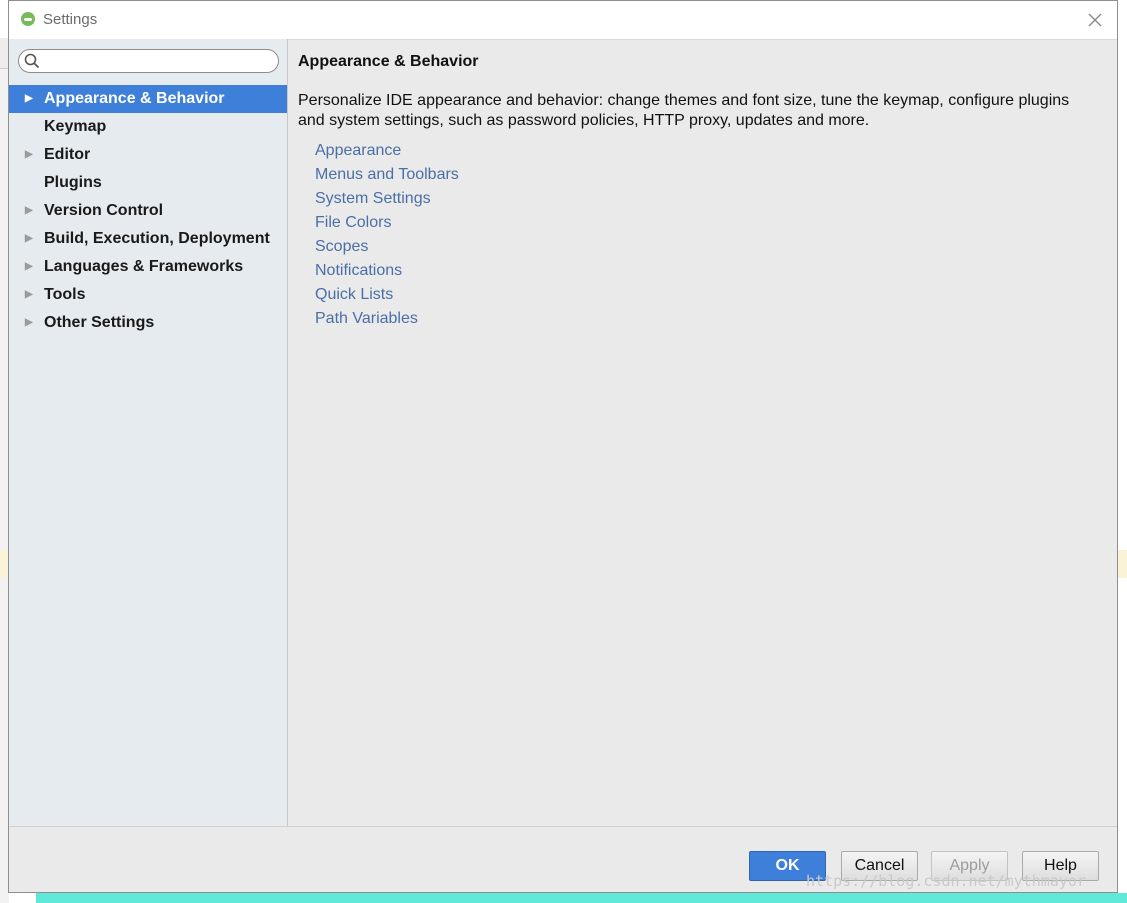 The height and width of the screenshot is (903, 1127). What do you see at coordinates (148, 127) in the screenshot?
I see `sidebar-item: Keymap` at bounding box center [148, 127].